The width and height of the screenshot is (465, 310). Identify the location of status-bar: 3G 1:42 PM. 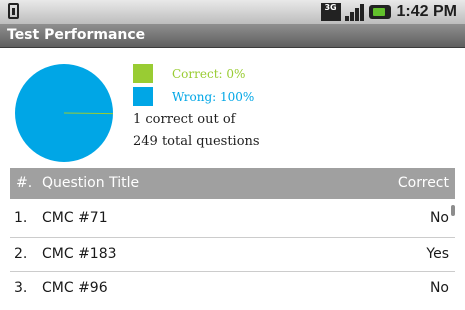
(232, 12).